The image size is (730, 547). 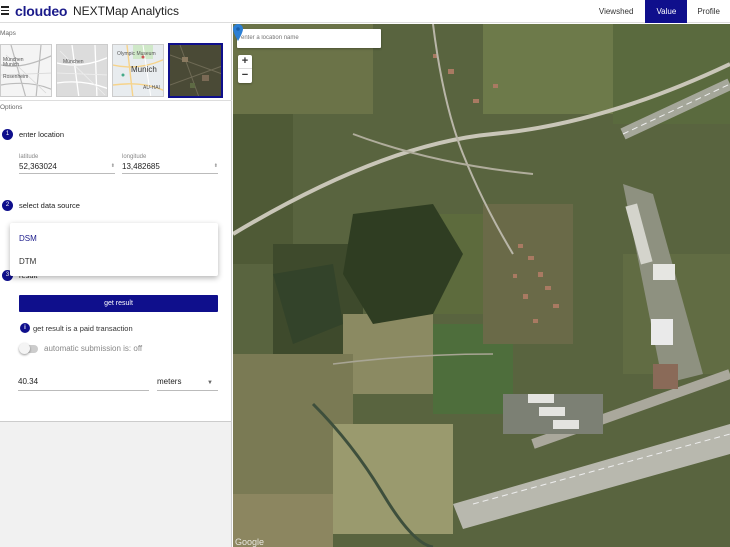 What do you see at coordinates (8, 33) in the screenshot?
I see `maps-section-label: Maps` at bounding box center [8, 33].